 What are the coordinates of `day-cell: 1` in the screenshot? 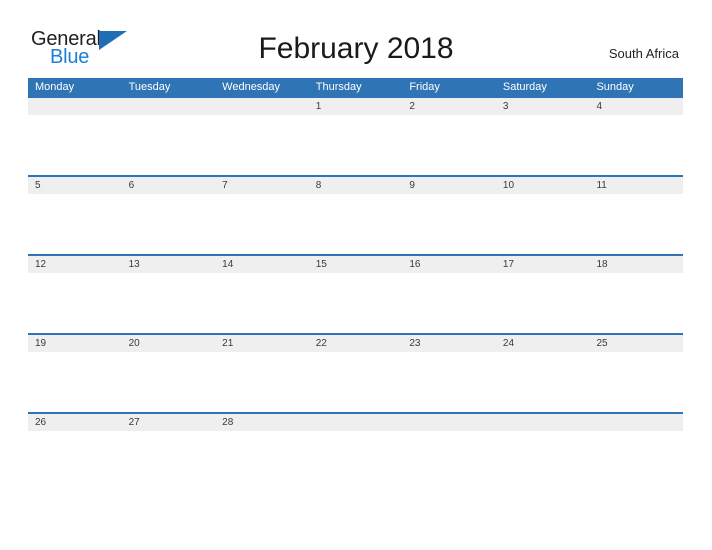 It's located at (356, 106).